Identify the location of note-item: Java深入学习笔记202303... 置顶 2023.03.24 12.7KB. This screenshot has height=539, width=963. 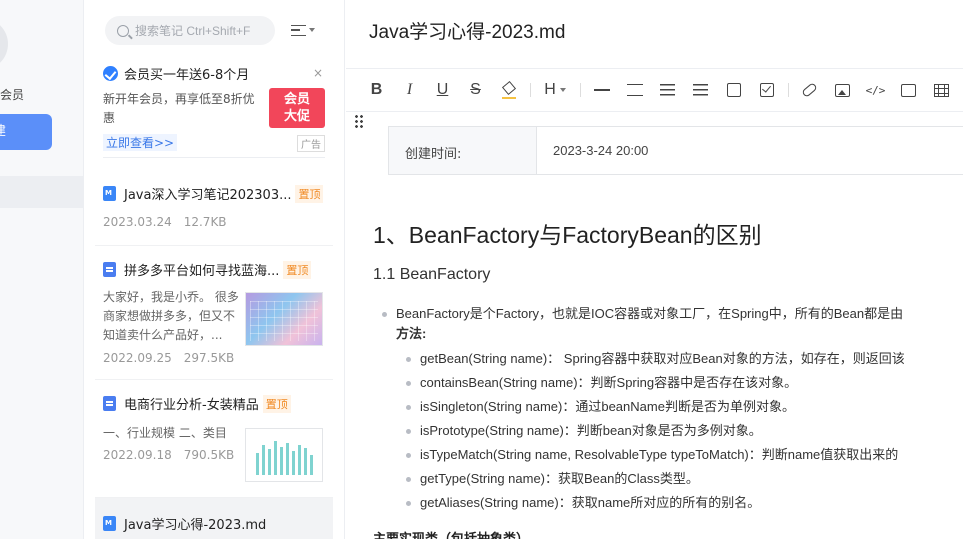
(214, 208).